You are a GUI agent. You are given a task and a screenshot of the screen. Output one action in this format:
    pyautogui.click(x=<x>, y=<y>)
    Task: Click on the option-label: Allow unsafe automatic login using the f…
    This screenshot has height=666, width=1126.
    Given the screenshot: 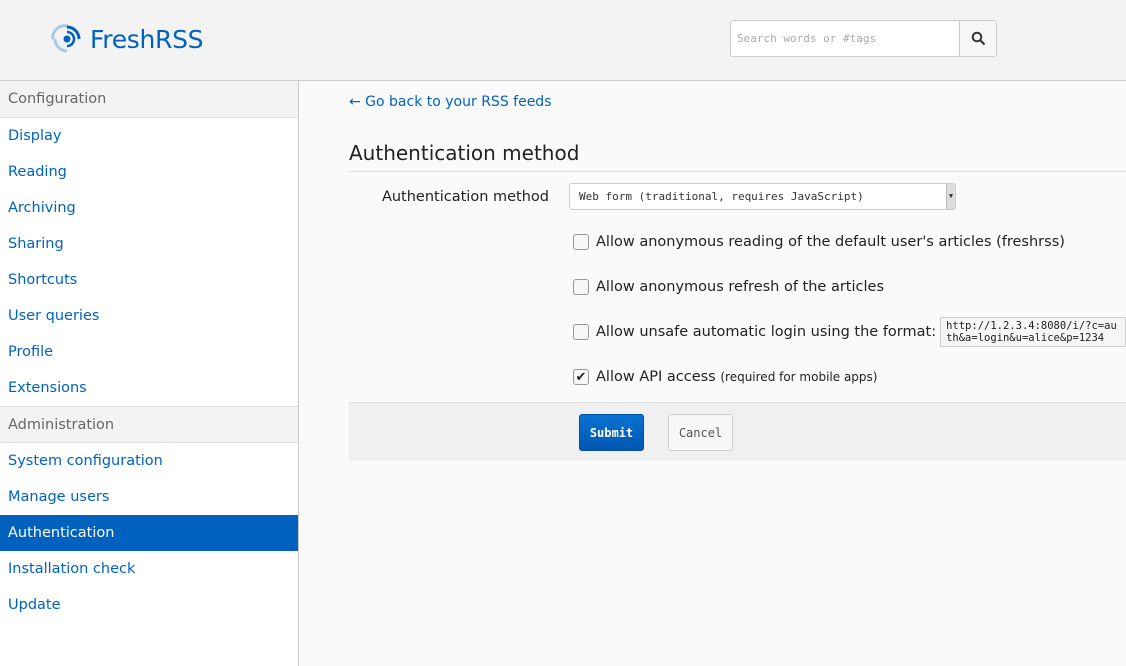 What is the action you would take?
    pyautogui.click(x=766, y=332)
    